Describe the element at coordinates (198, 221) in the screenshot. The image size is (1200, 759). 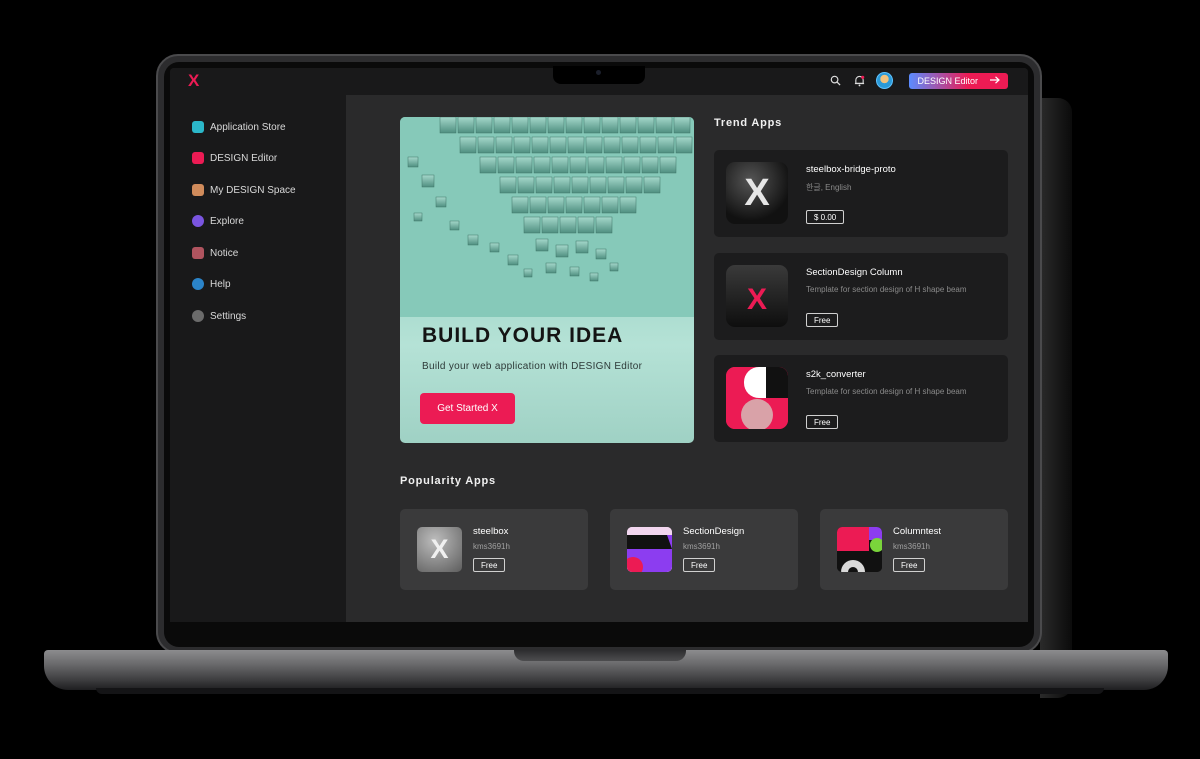
I see `compass-icon` at that location.